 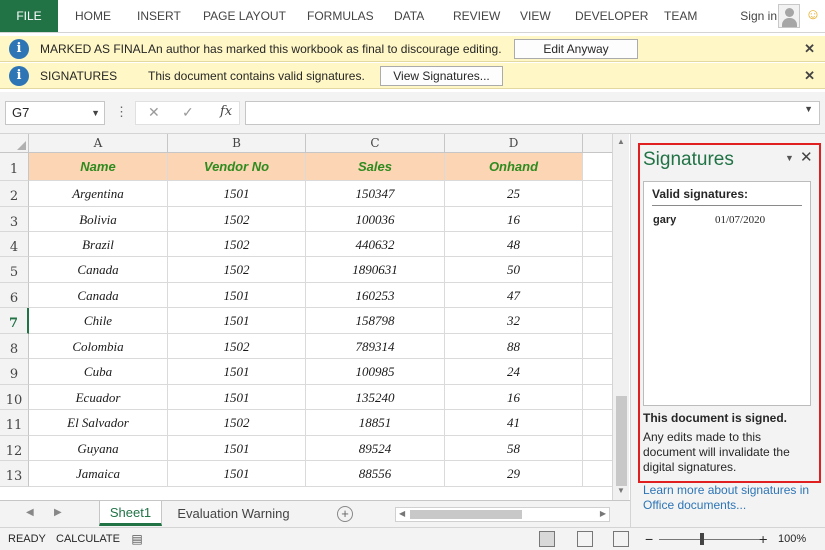 I want to click on insert-function-icon: fx, so click(x=226, y=111).